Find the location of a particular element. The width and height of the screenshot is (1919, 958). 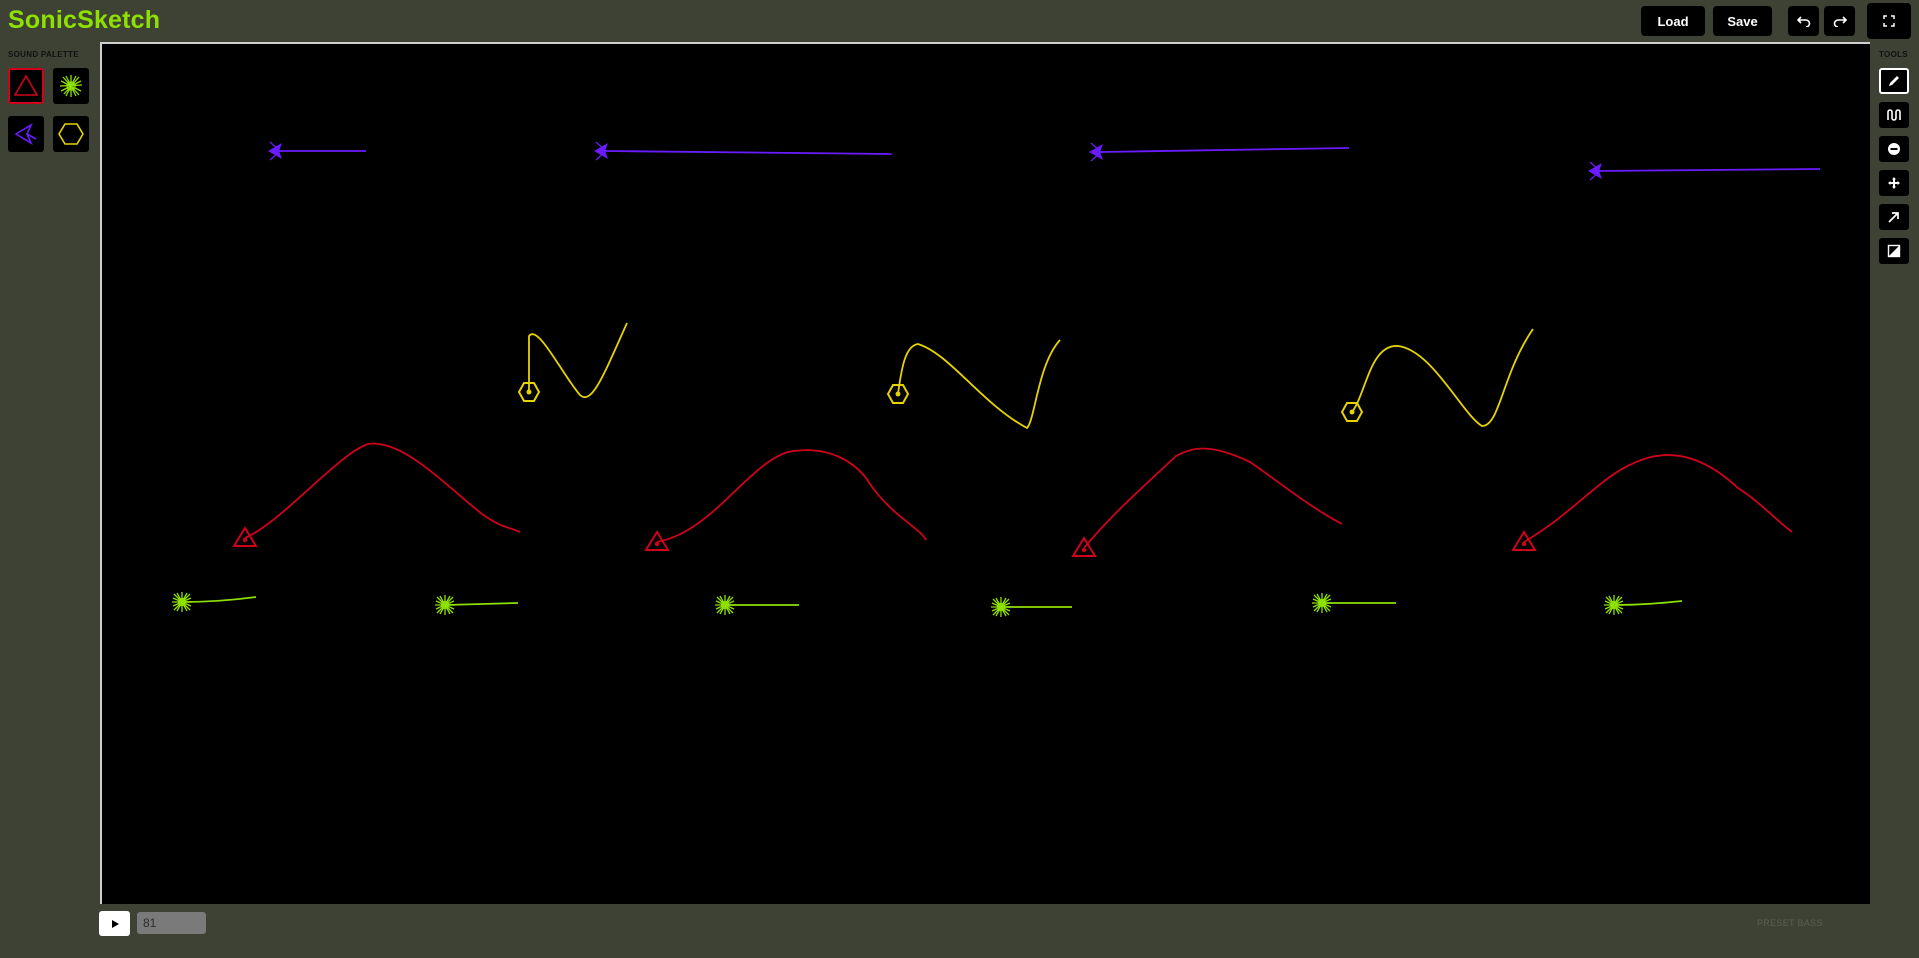

tempo-input is located at coordinates (171, 923).